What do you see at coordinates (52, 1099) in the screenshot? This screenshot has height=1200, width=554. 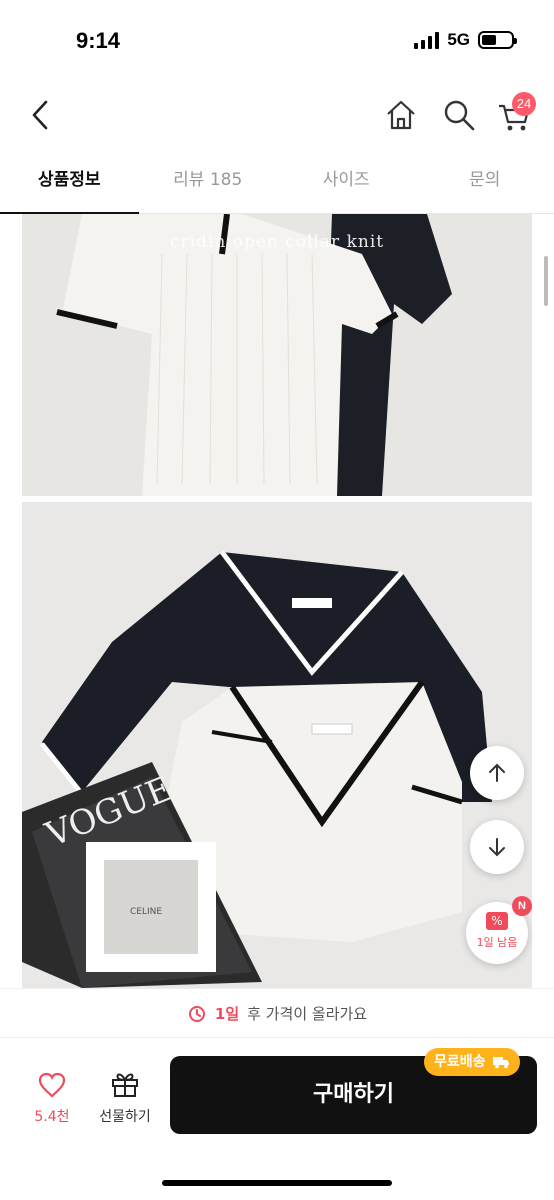 I see `like-button: 5.4천` at bounding box center [52, 1099].